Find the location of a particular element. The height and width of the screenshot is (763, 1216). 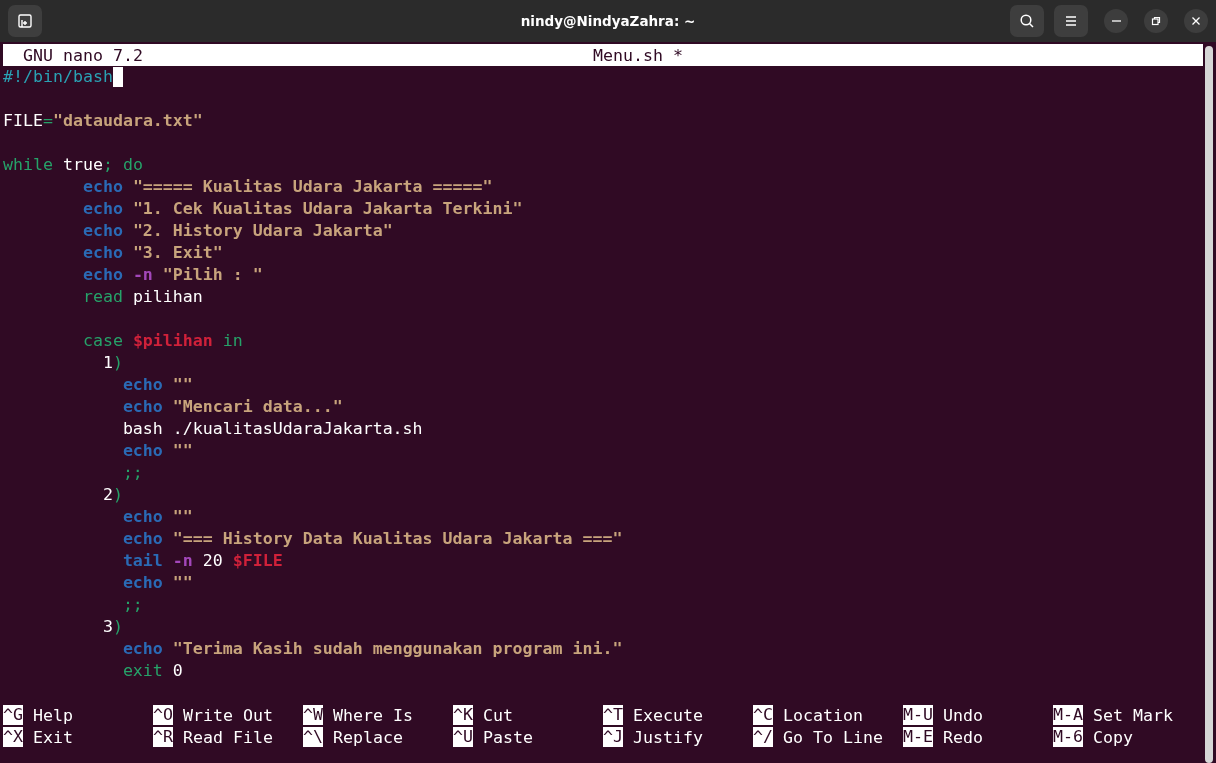

menu-button is located at coordinates (1071, 21).